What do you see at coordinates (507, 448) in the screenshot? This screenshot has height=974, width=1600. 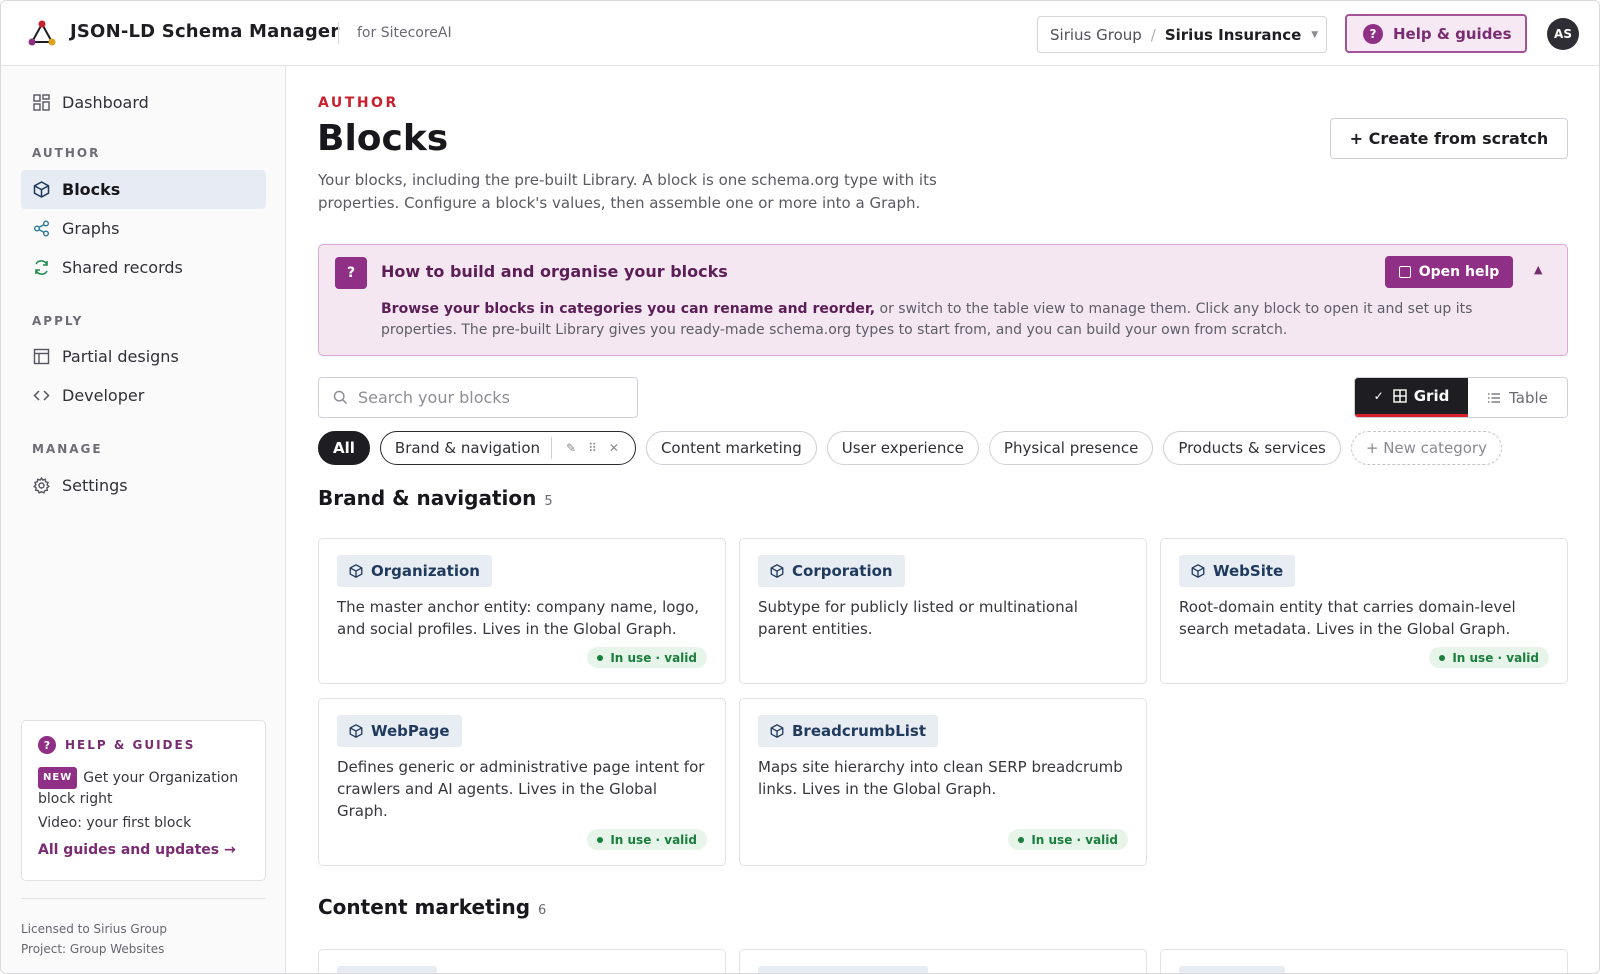 I see `category-chip-brand-navigation: Brand & navigation ✎ ⠿ ✕` at bounding box center [507, 448].